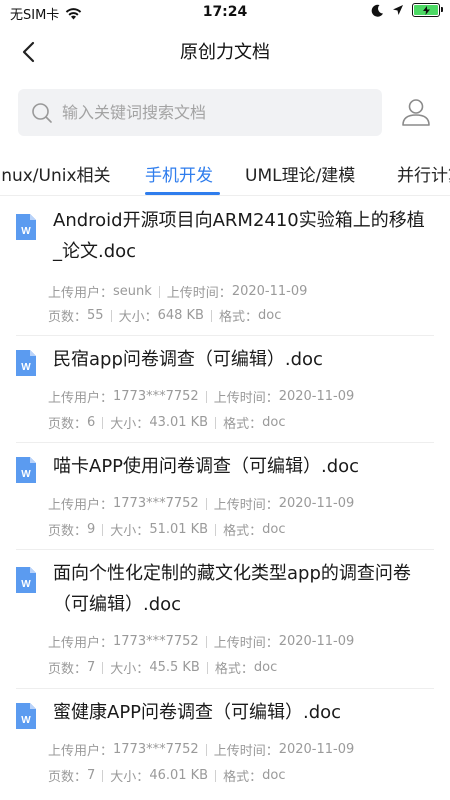 This screenshot has width=450, height=800. I want to click on doc-title: Android开源项目向ARM2410实验箱上的移植_论文.doc, so click(243, 236).